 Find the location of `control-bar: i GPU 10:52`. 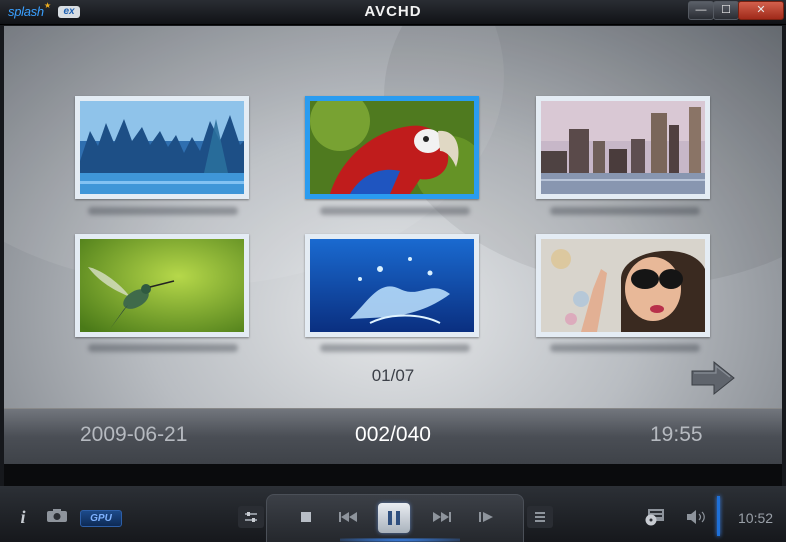

control-bar: i GPU 10:52 is located at coordinates (393, 514).